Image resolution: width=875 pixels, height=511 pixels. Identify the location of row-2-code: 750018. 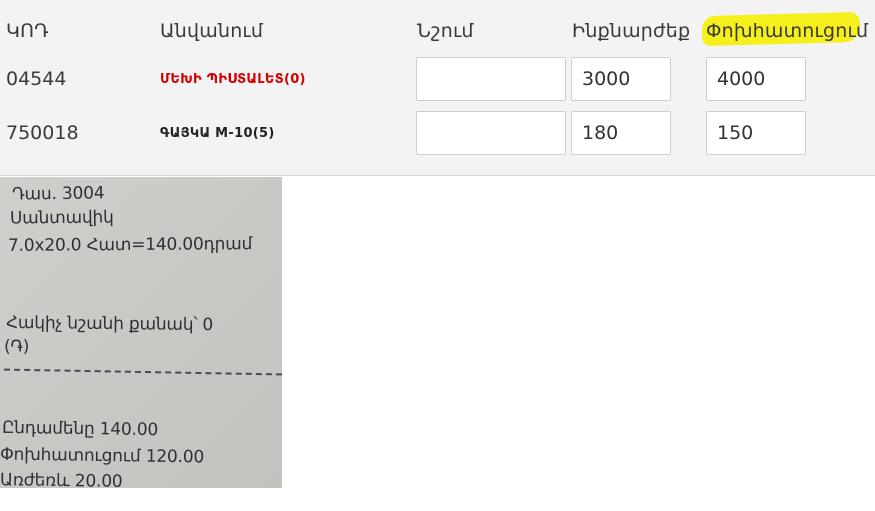
(42, 133).